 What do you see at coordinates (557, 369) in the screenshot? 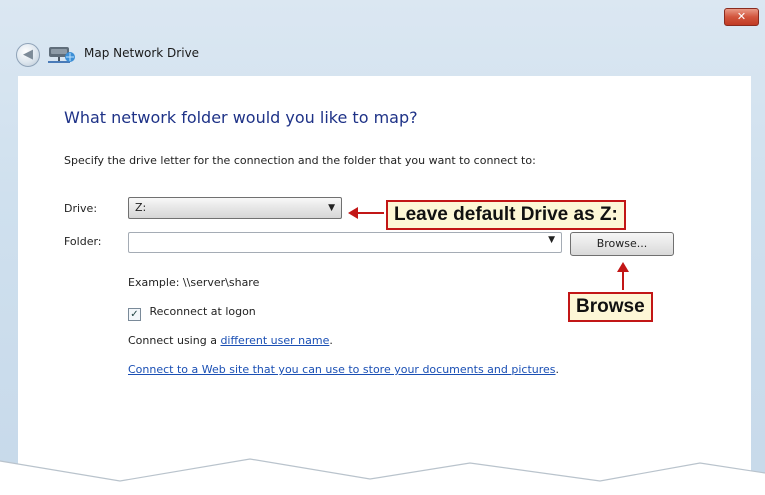
I see `web-site-link-suffix: .` at bounding box center [557, 369].